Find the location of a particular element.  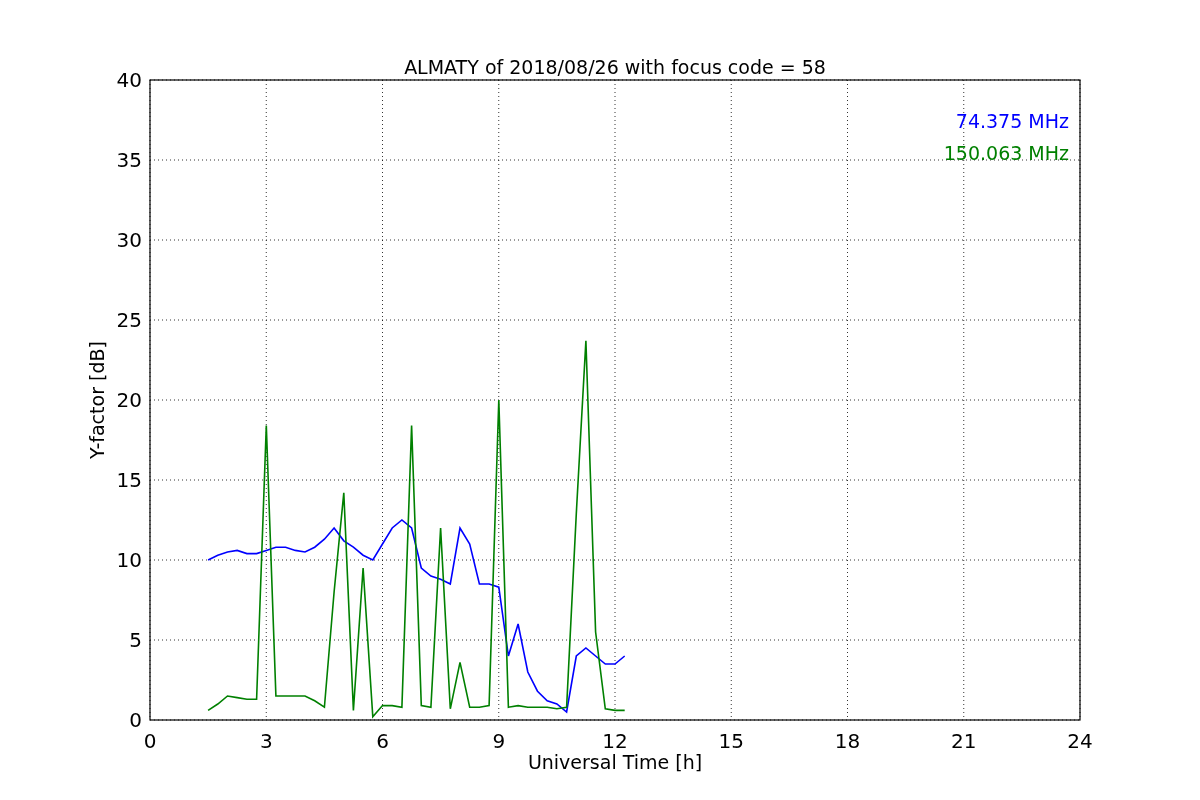

y-tick-label: 25 is located at coordinates (129, 320).